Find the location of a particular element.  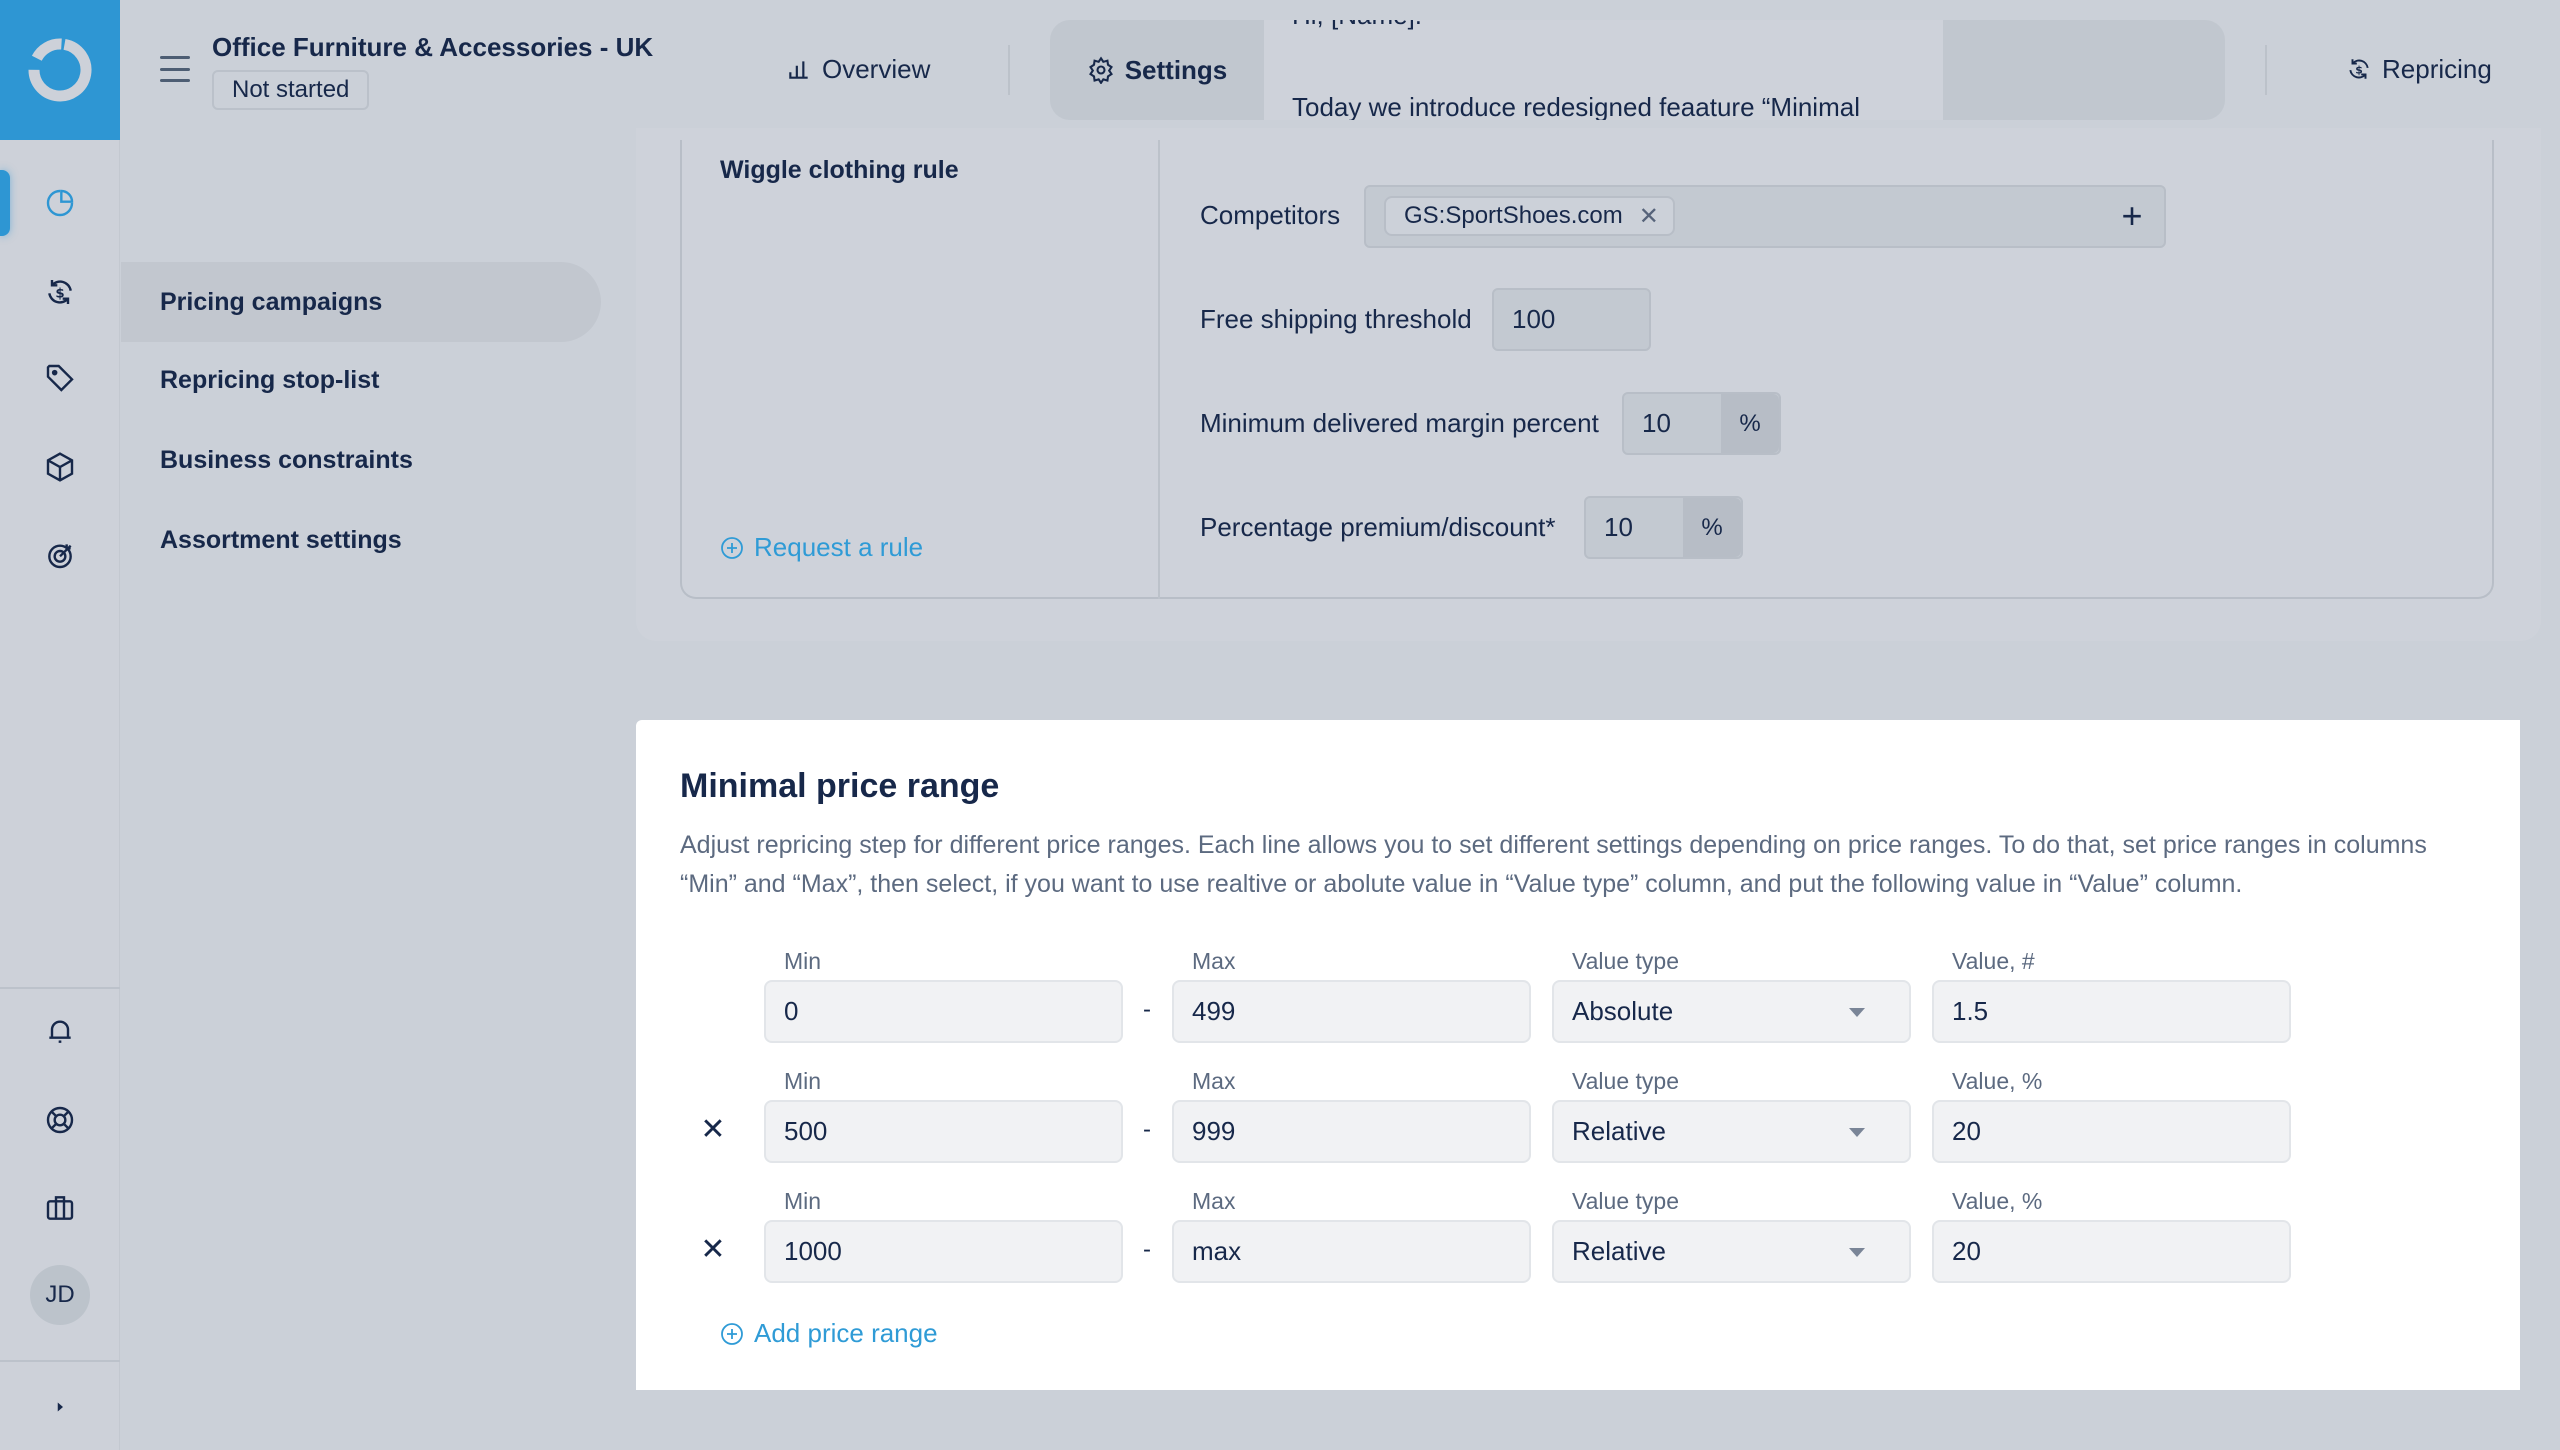

rail-item-targets is located at coordinates (60, 555).